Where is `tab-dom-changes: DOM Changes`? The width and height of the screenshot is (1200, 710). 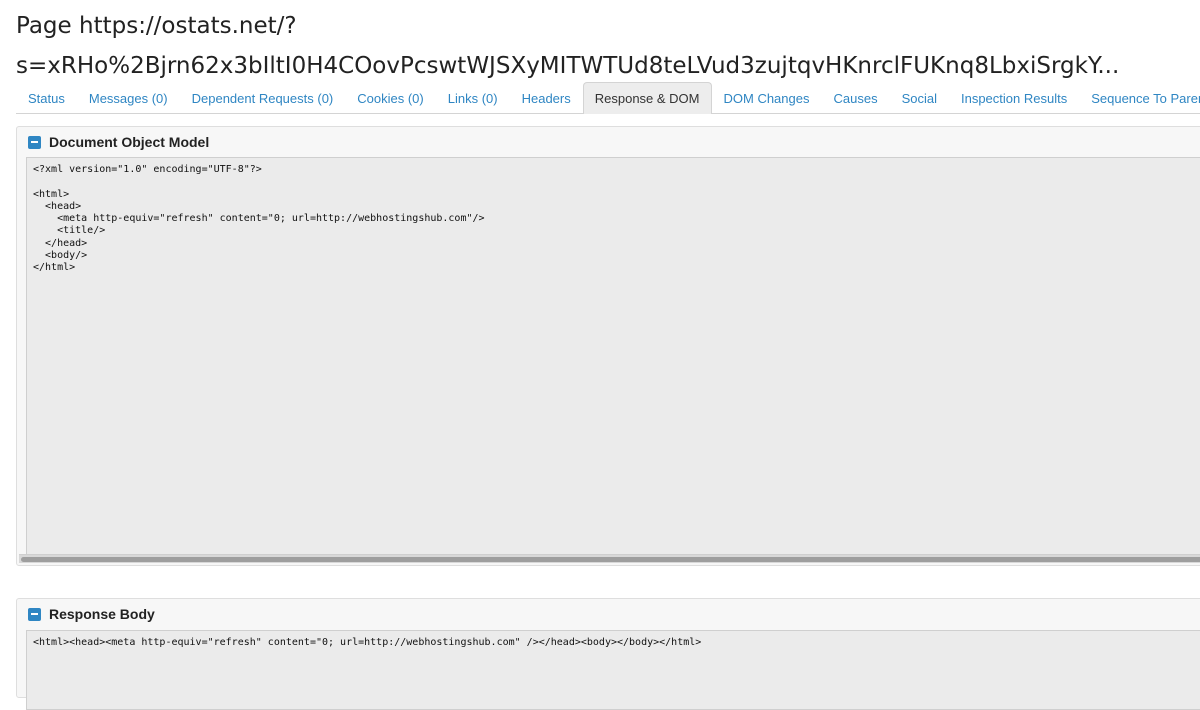
tab-dom-changes: DOM Changes is located at coordinates (767, 97).